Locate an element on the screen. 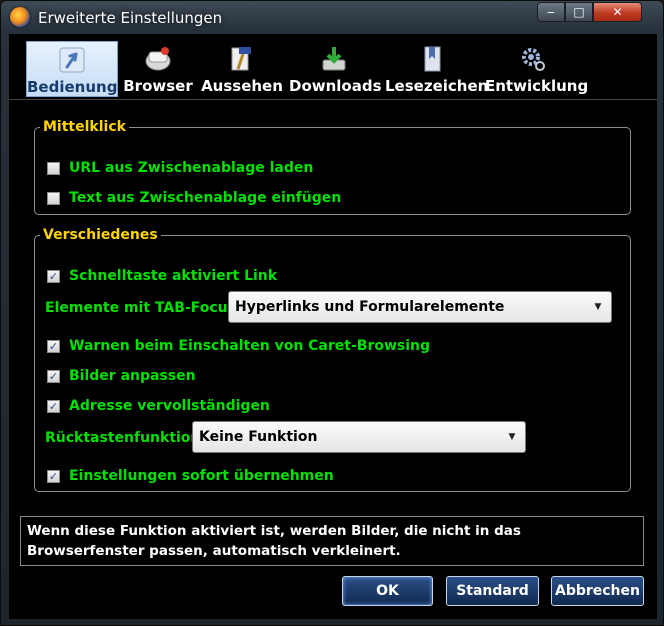  group-legend: Verschiedenes is located at coordinates (100, 235).